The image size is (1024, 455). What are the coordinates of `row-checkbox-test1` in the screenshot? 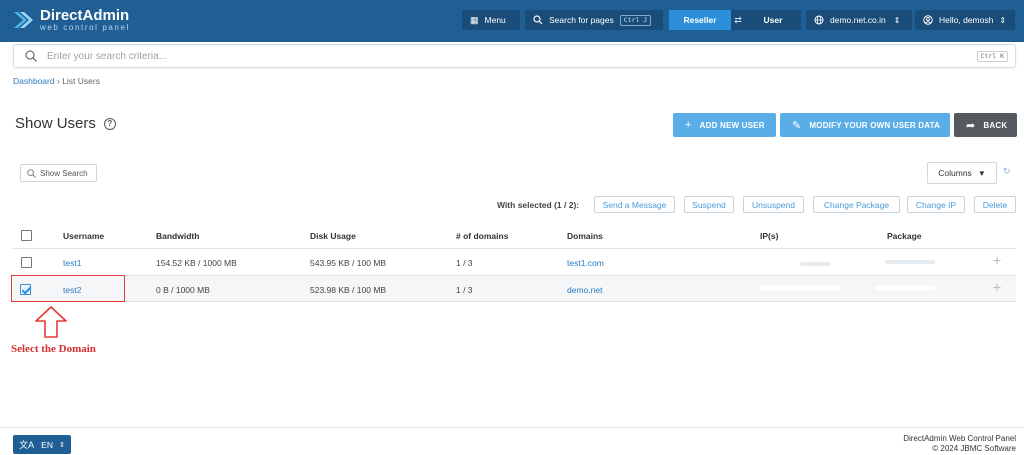 It's located at (26, 262).